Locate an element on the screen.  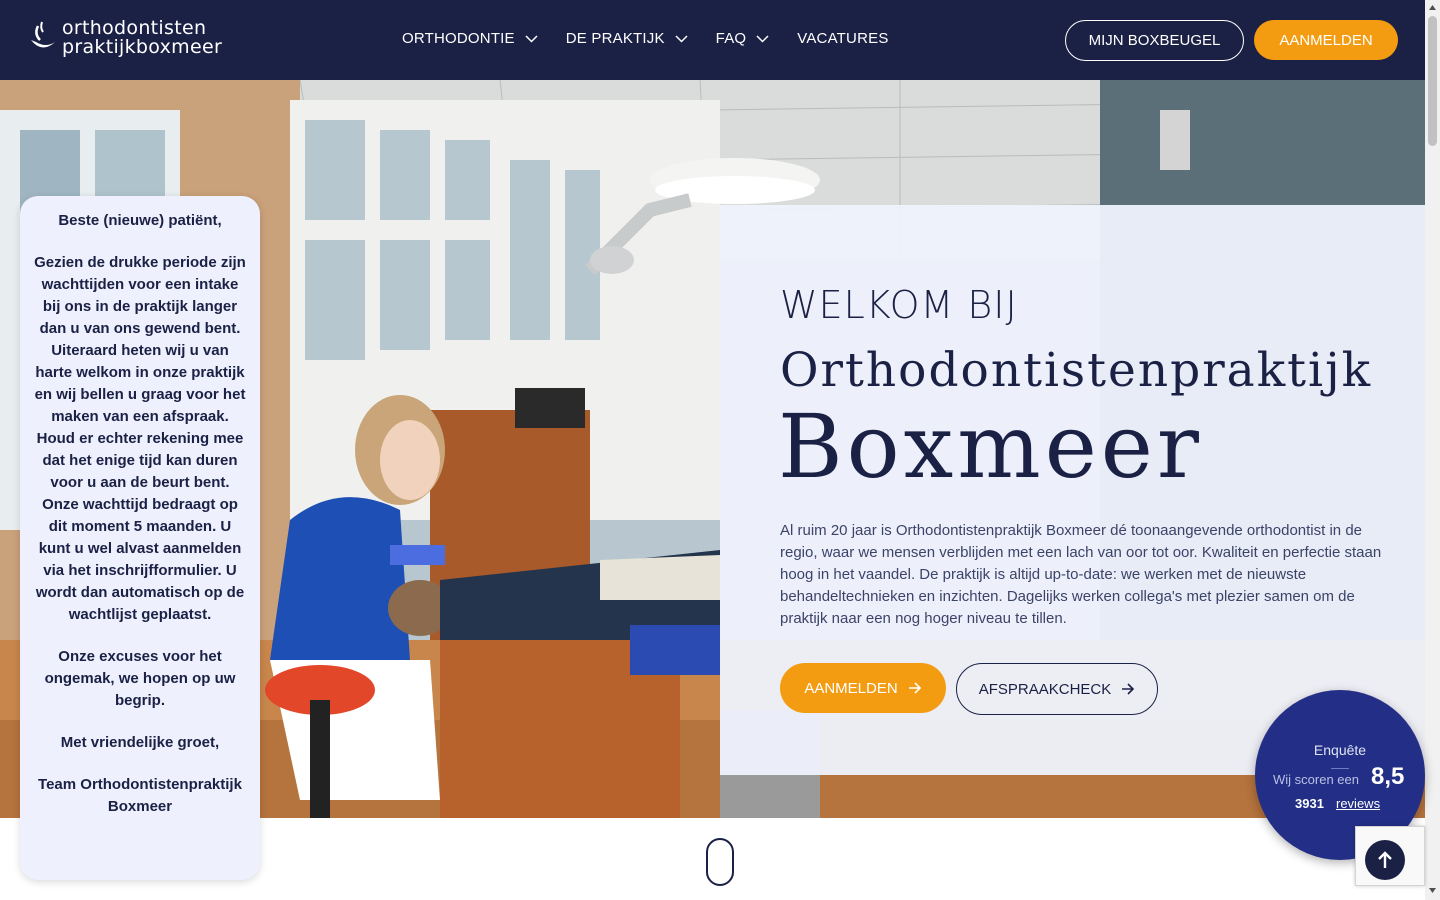
arrow-up-icon is located at coordinates (1385, 859).